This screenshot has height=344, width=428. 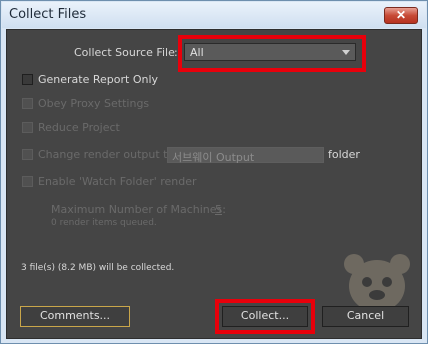 I want to click on change-render-output-label: Change render output to, so click(x=106, y=154).